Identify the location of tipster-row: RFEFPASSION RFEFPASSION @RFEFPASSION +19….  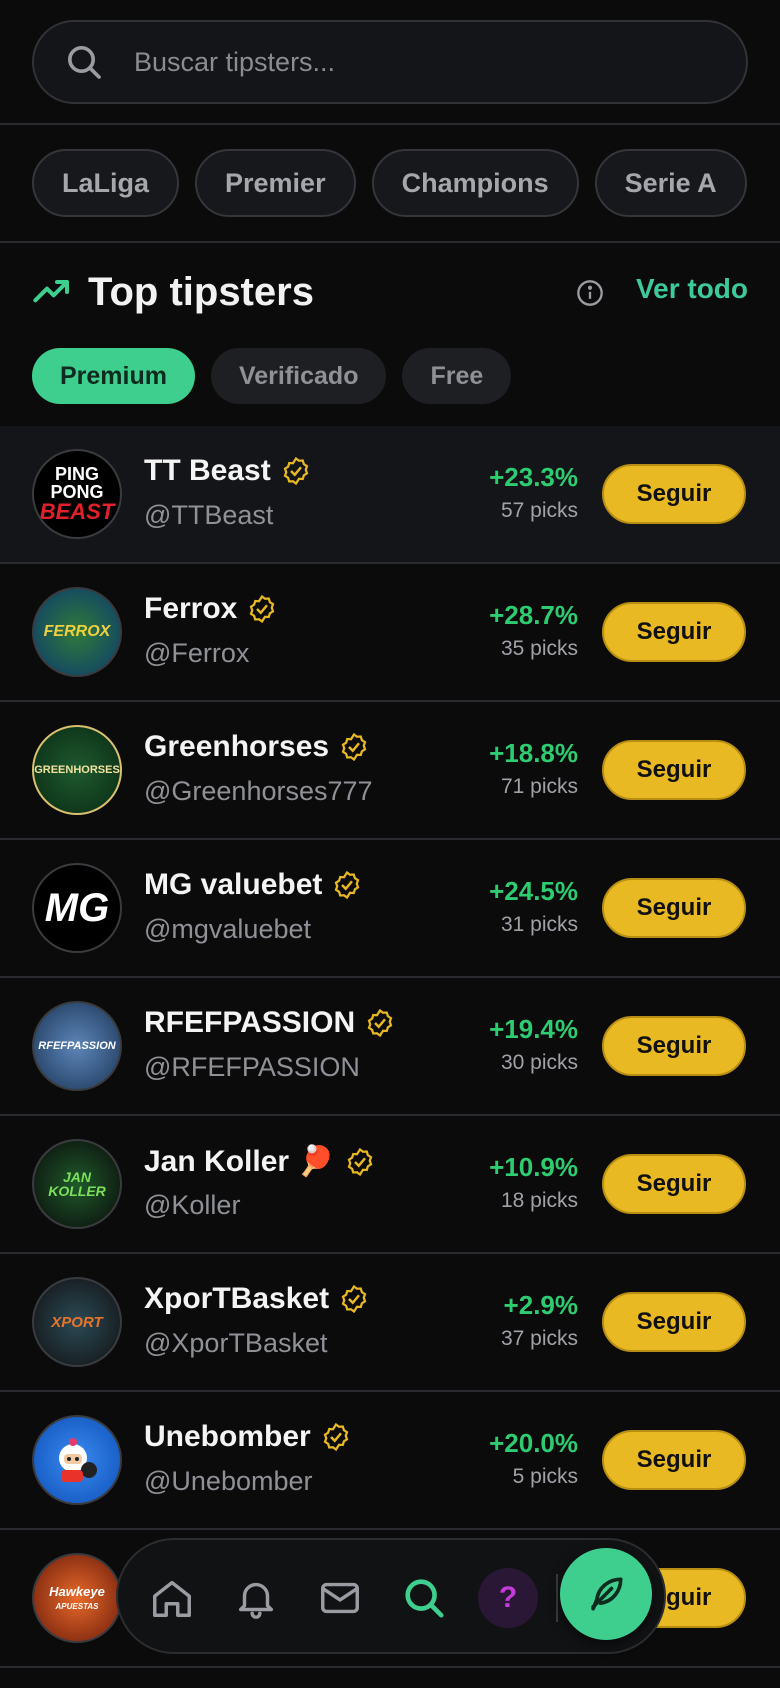
(390, 1047).